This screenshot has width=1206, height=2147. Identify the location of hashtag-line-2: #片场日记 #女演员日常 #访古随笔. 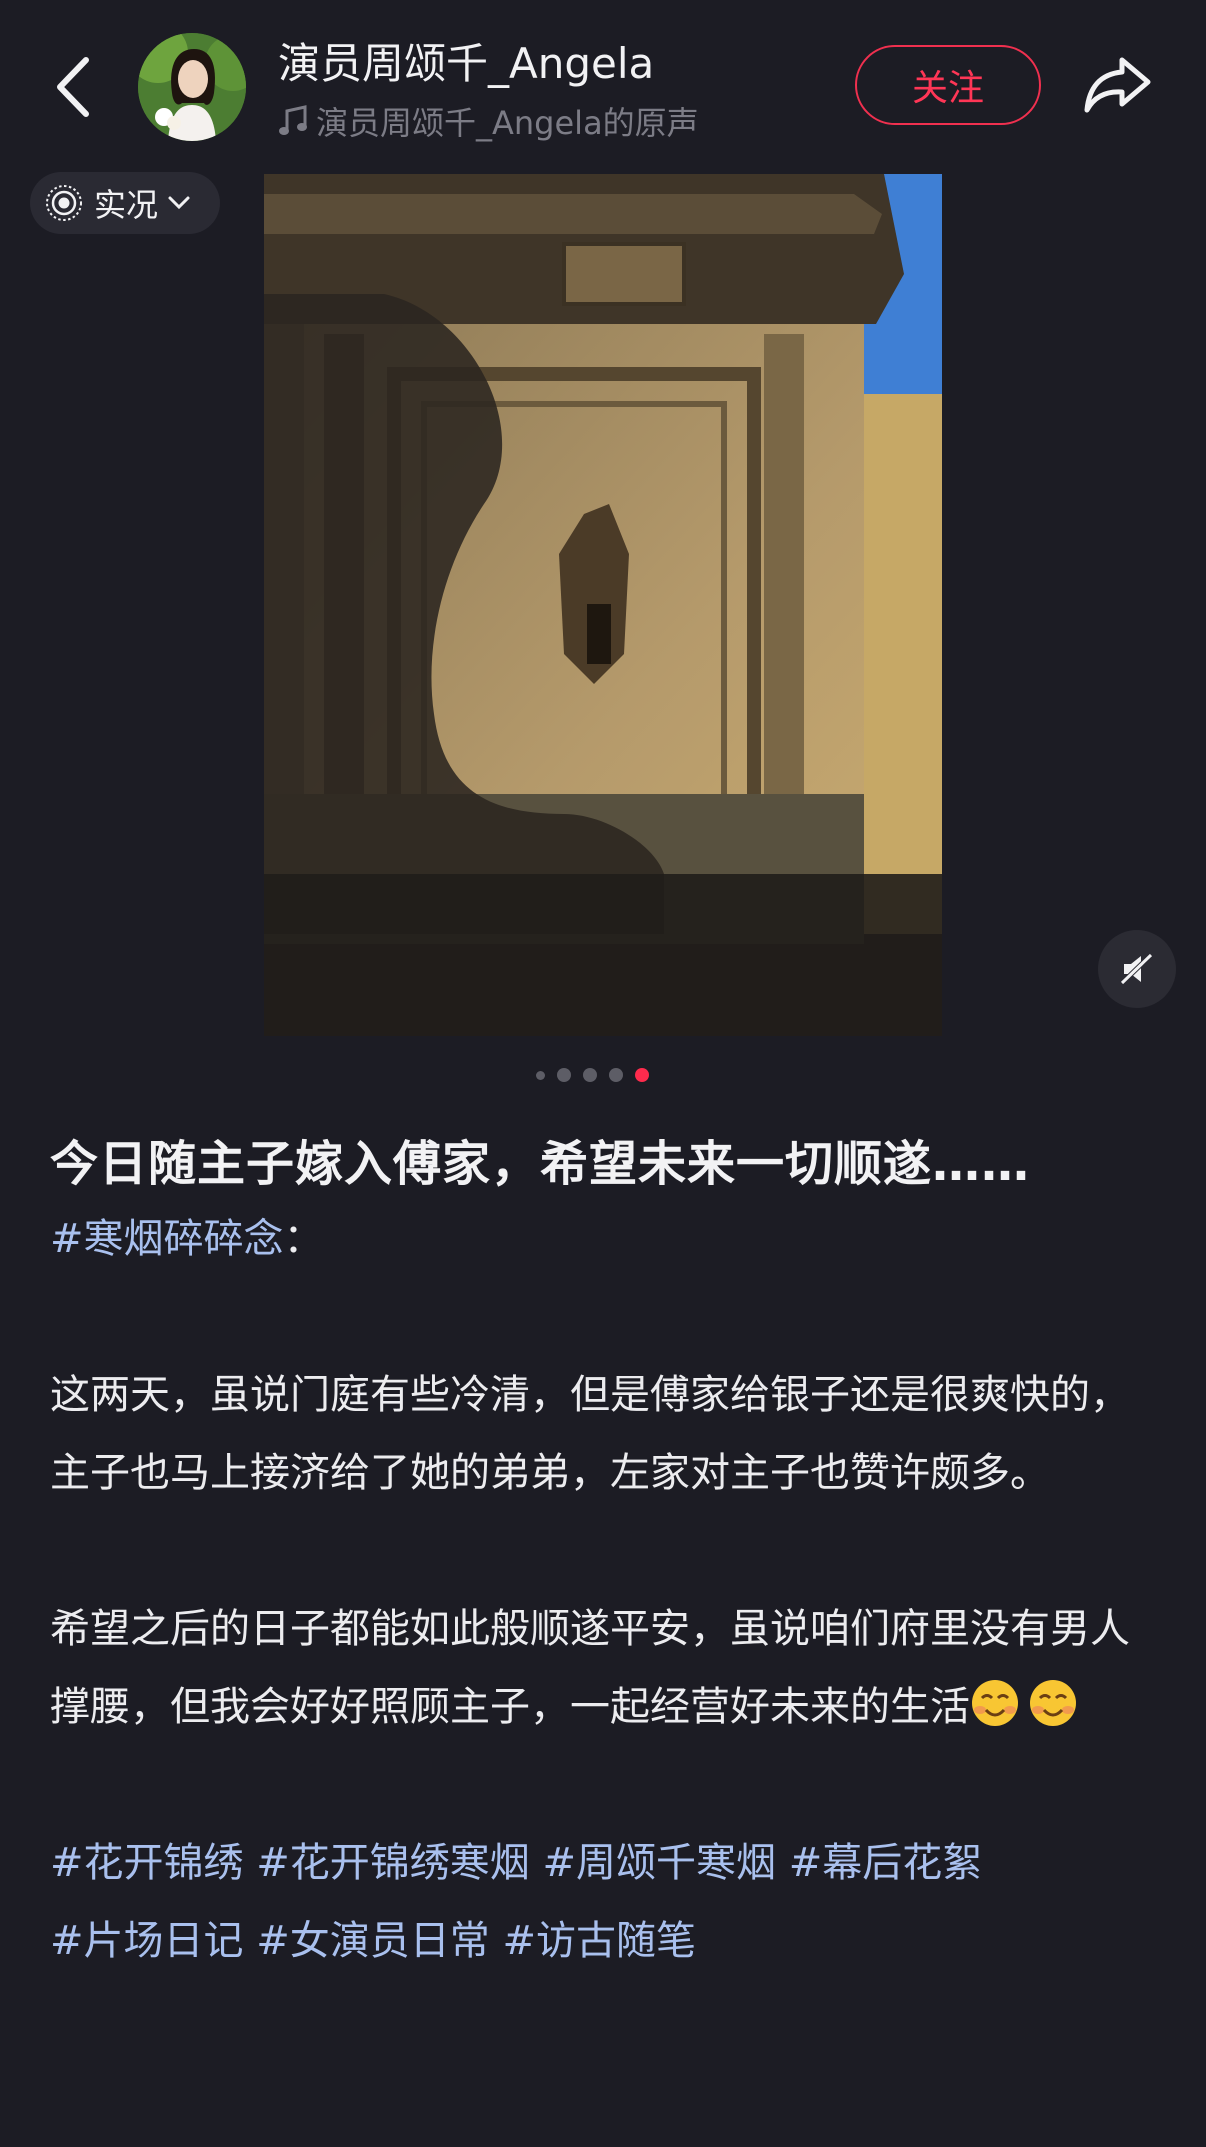
(605, 1941).